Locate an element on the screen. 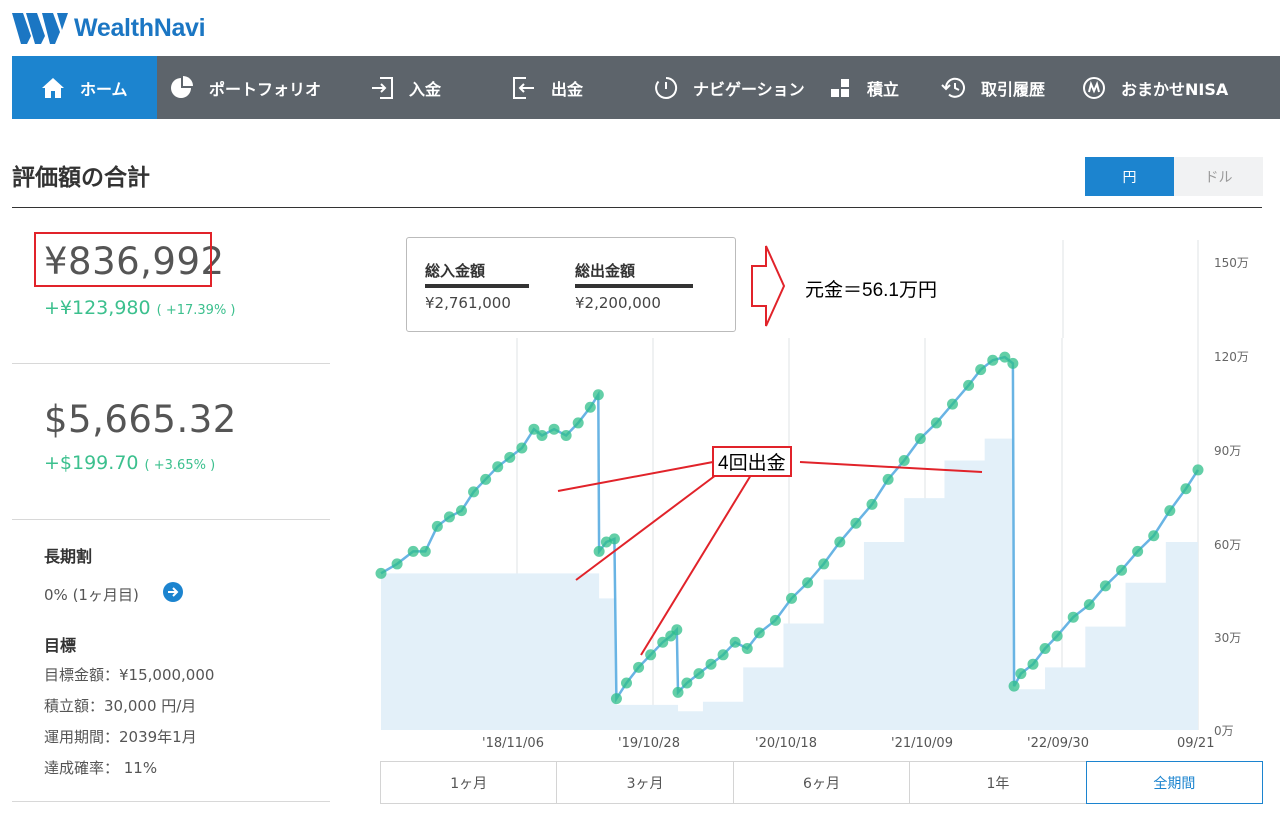  period-selector: 1ヶ月 3ヶ月 6ヶ月 1年 全期間 is located at coordinates (822, 782).